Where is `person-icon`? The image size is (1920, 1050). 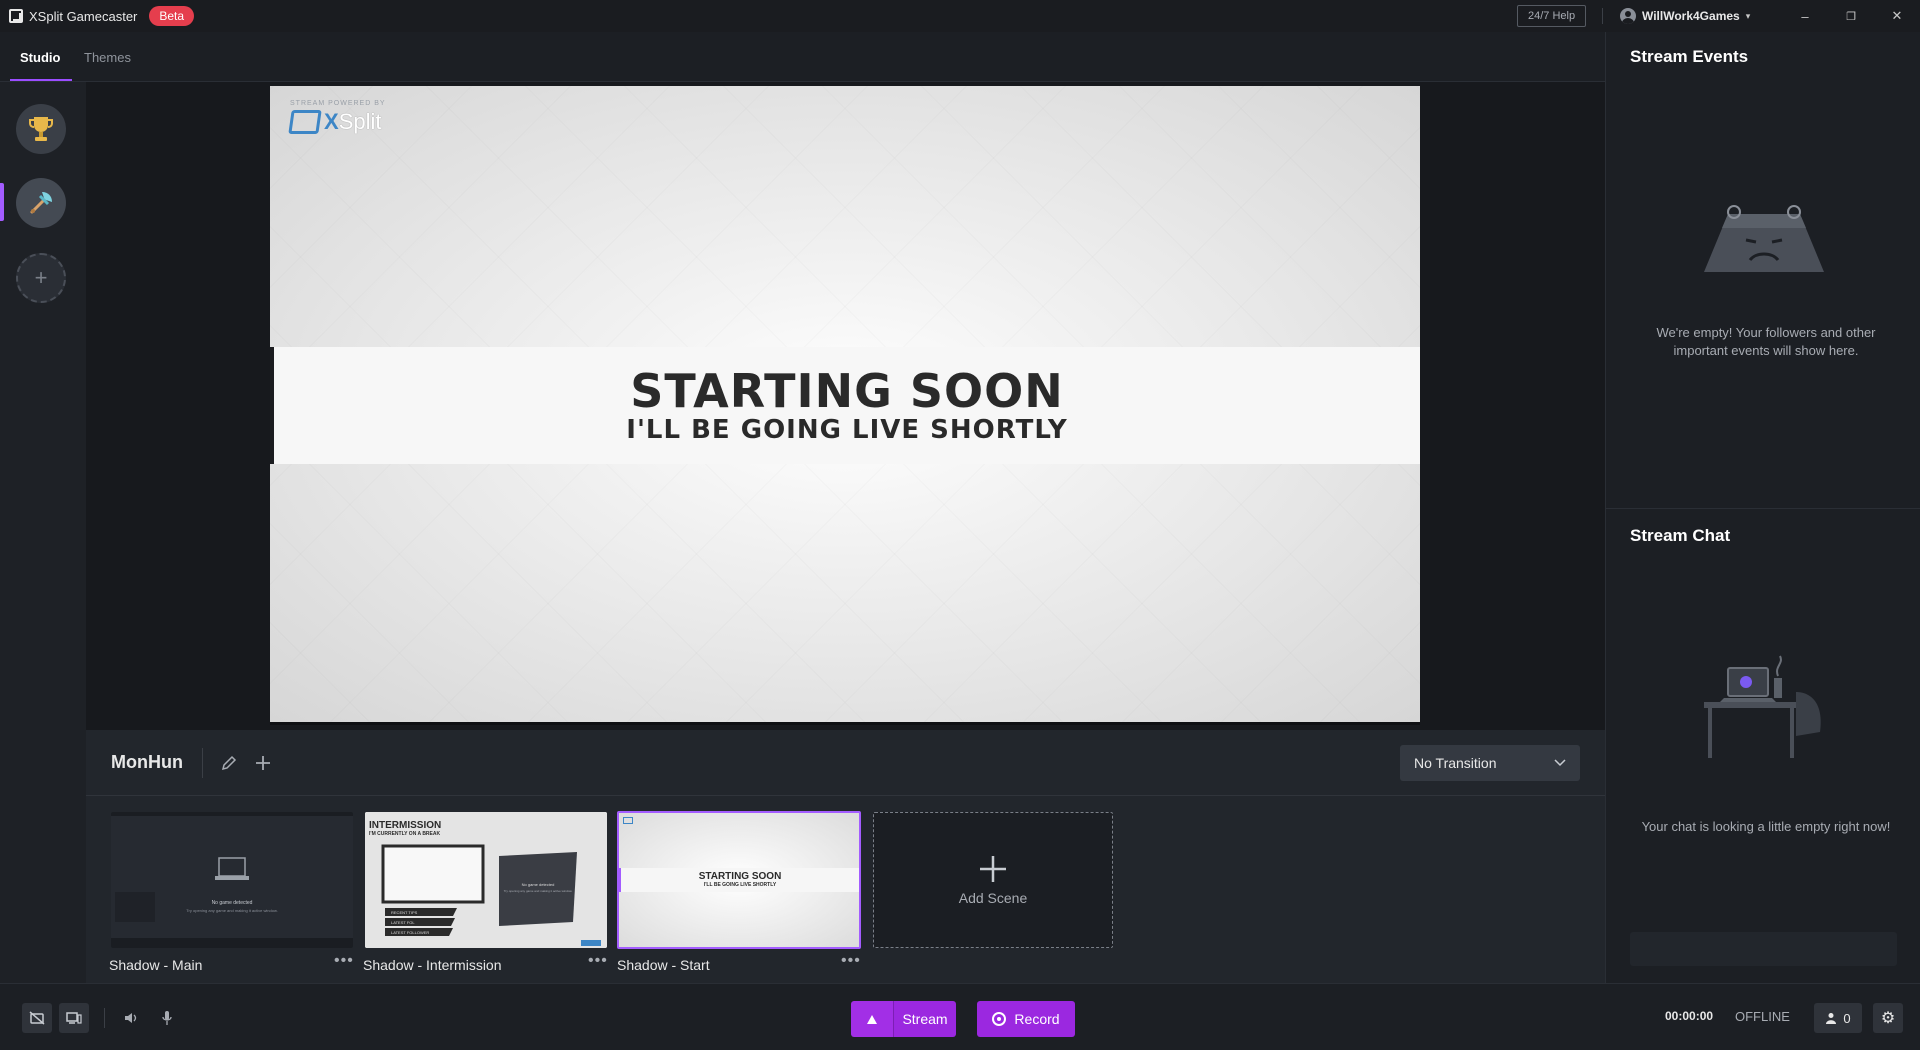 person-icon is located at coordinates (1831, 1018).